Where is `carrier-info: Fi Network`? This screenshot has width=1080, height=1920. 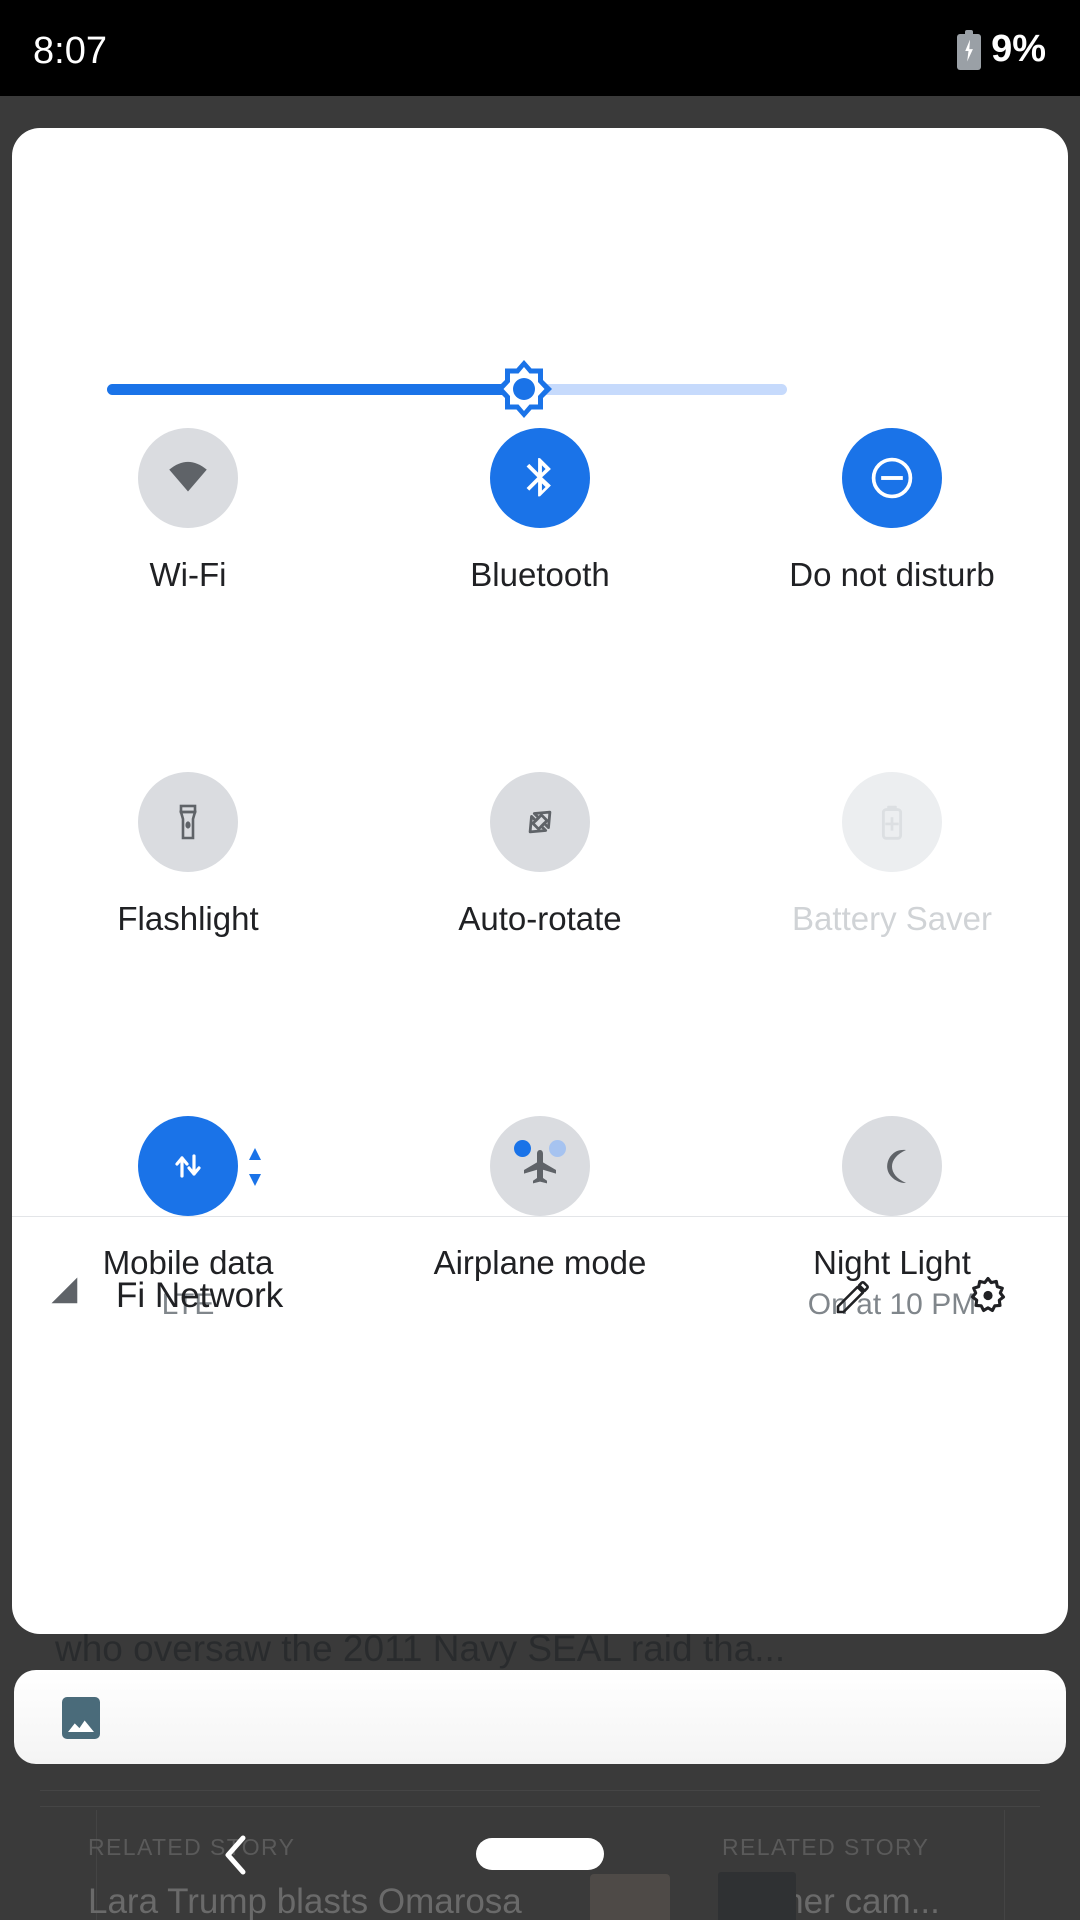 carrier-info: Fi Network is located at coordinates (166, 1296).